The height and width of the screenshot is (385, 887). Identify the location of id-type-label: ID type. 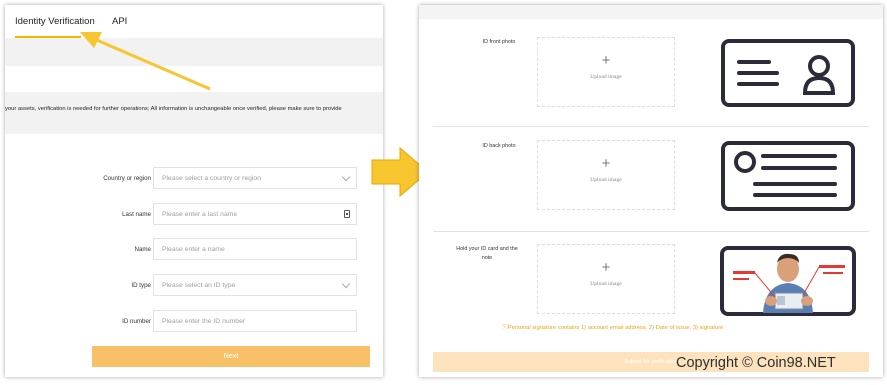
(141, 285).